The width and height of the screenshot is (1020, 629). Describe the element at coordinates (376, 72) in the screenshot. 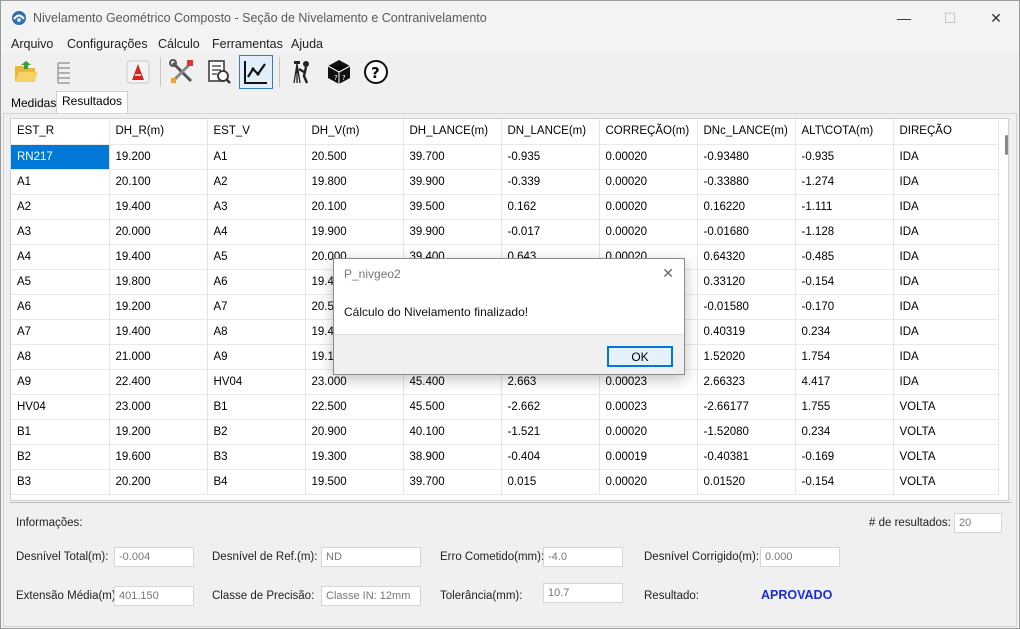

I see `help-button: ?` at that location.